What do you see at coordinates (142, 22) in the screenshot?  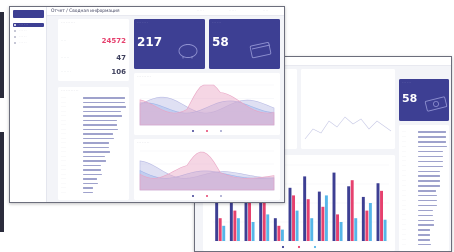 I see `card-label: · · · · · · ·` at bounding box center [142, 22].